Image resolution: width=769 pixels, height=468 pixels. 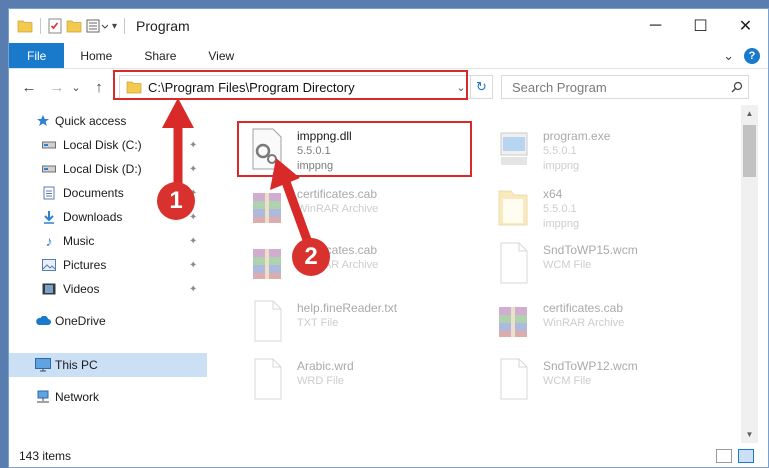 I want to click on sidebar-item-label: Videos, so click(x=81, y=289).